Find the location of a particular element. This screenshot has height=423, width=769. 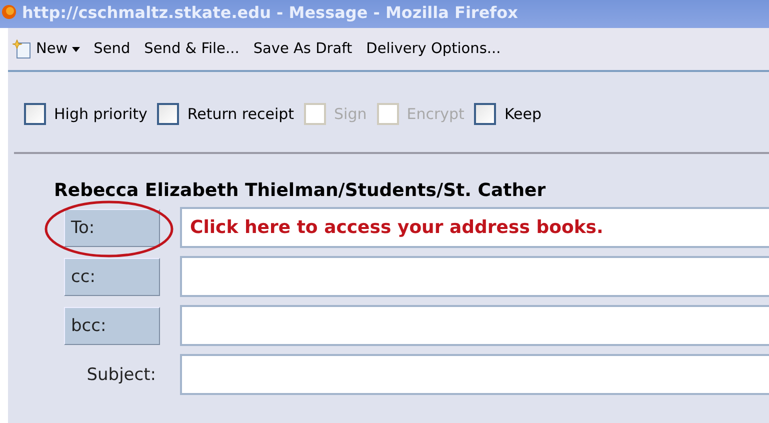

input-field: Click here to access your address books. is located at coordinates (474, 227).